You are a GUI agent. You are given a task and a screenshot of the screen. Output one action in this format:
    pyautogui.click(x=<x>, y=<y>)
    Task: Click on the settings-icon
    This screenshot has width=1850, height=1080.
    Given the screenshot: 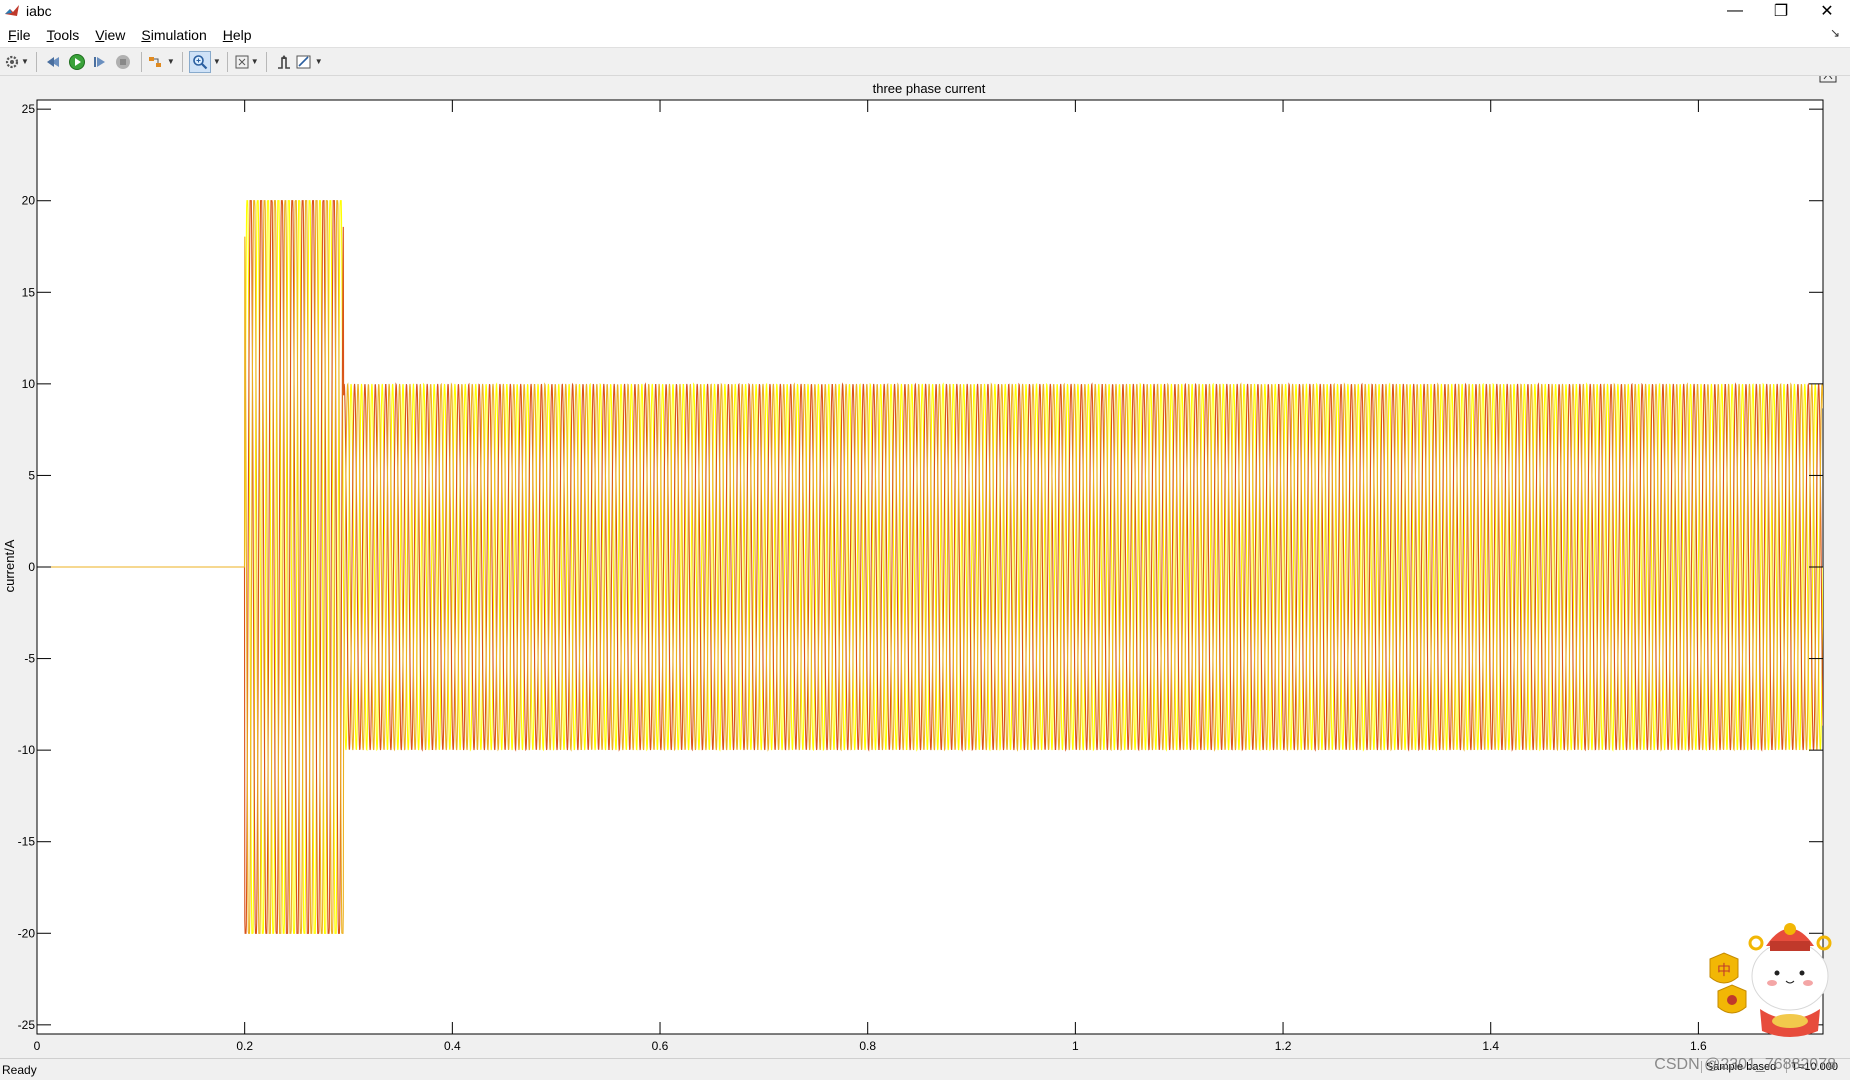 What is the action you would take?
    pyautogui.click(x=12, y=61)
    